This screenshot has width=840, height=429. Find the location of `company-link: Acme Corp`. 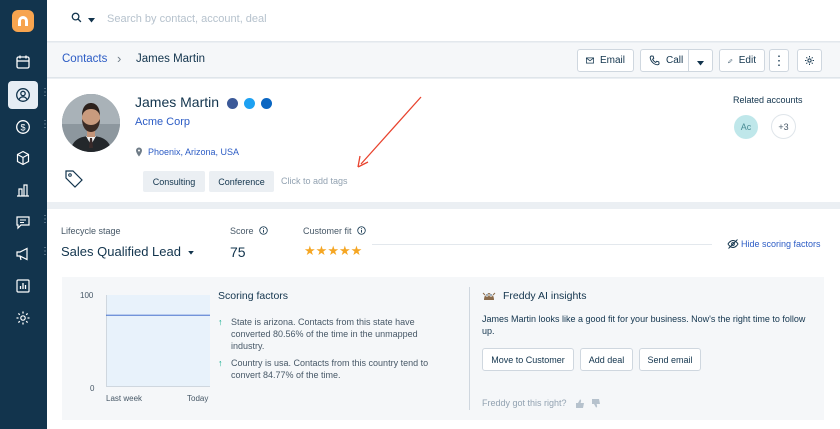

company-link: Acme Corp is located at coordinates (162, 122).